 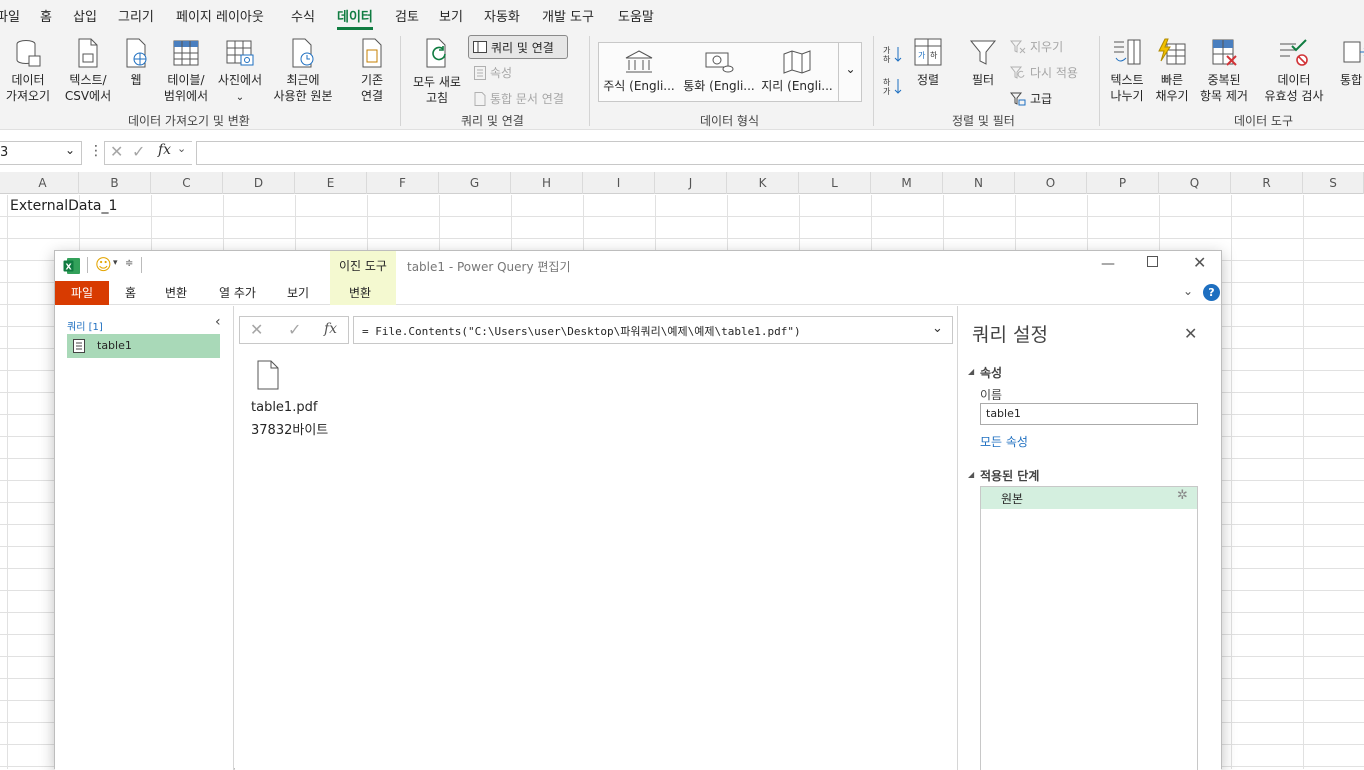 I want to click on column-header-i: I, so click(x=619, y=183).